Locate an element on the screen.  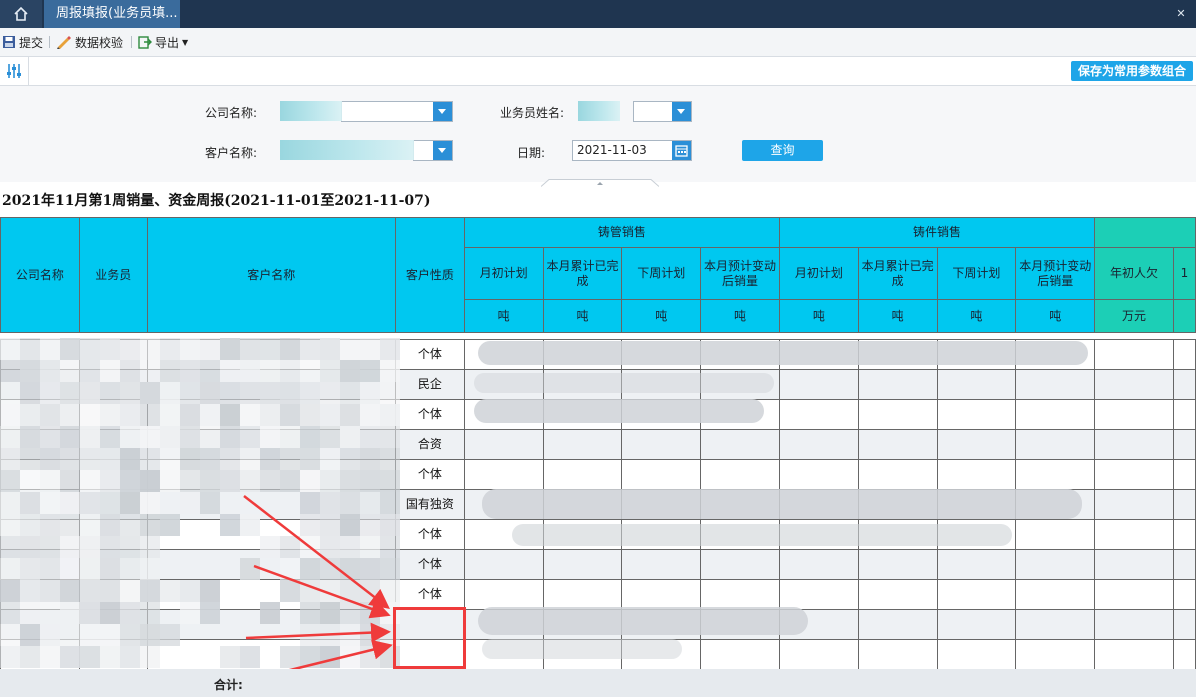
salesperson-select is located at coordinates (662, 111).